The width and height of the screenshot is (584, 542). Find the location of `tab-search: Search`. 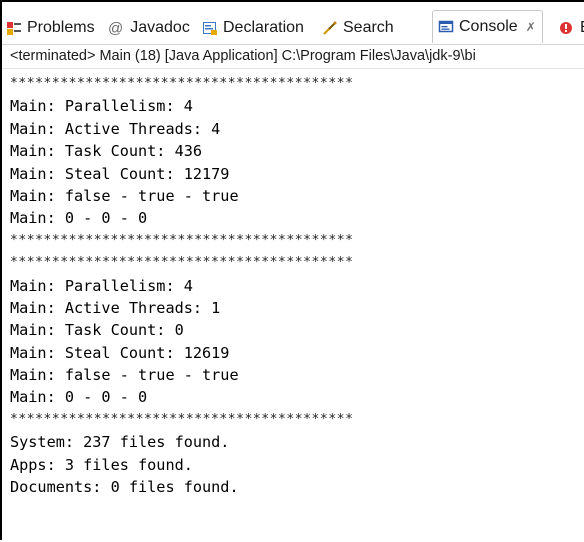

tab-search: Search is located at coordinates (358, 28).